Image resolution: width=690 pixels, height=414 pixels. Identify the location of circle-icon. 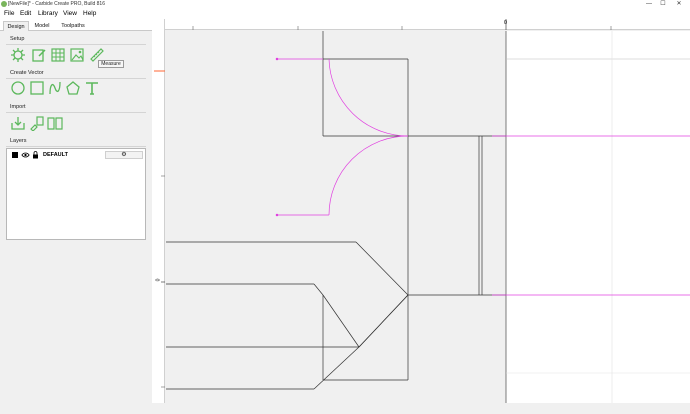
(18, 88).